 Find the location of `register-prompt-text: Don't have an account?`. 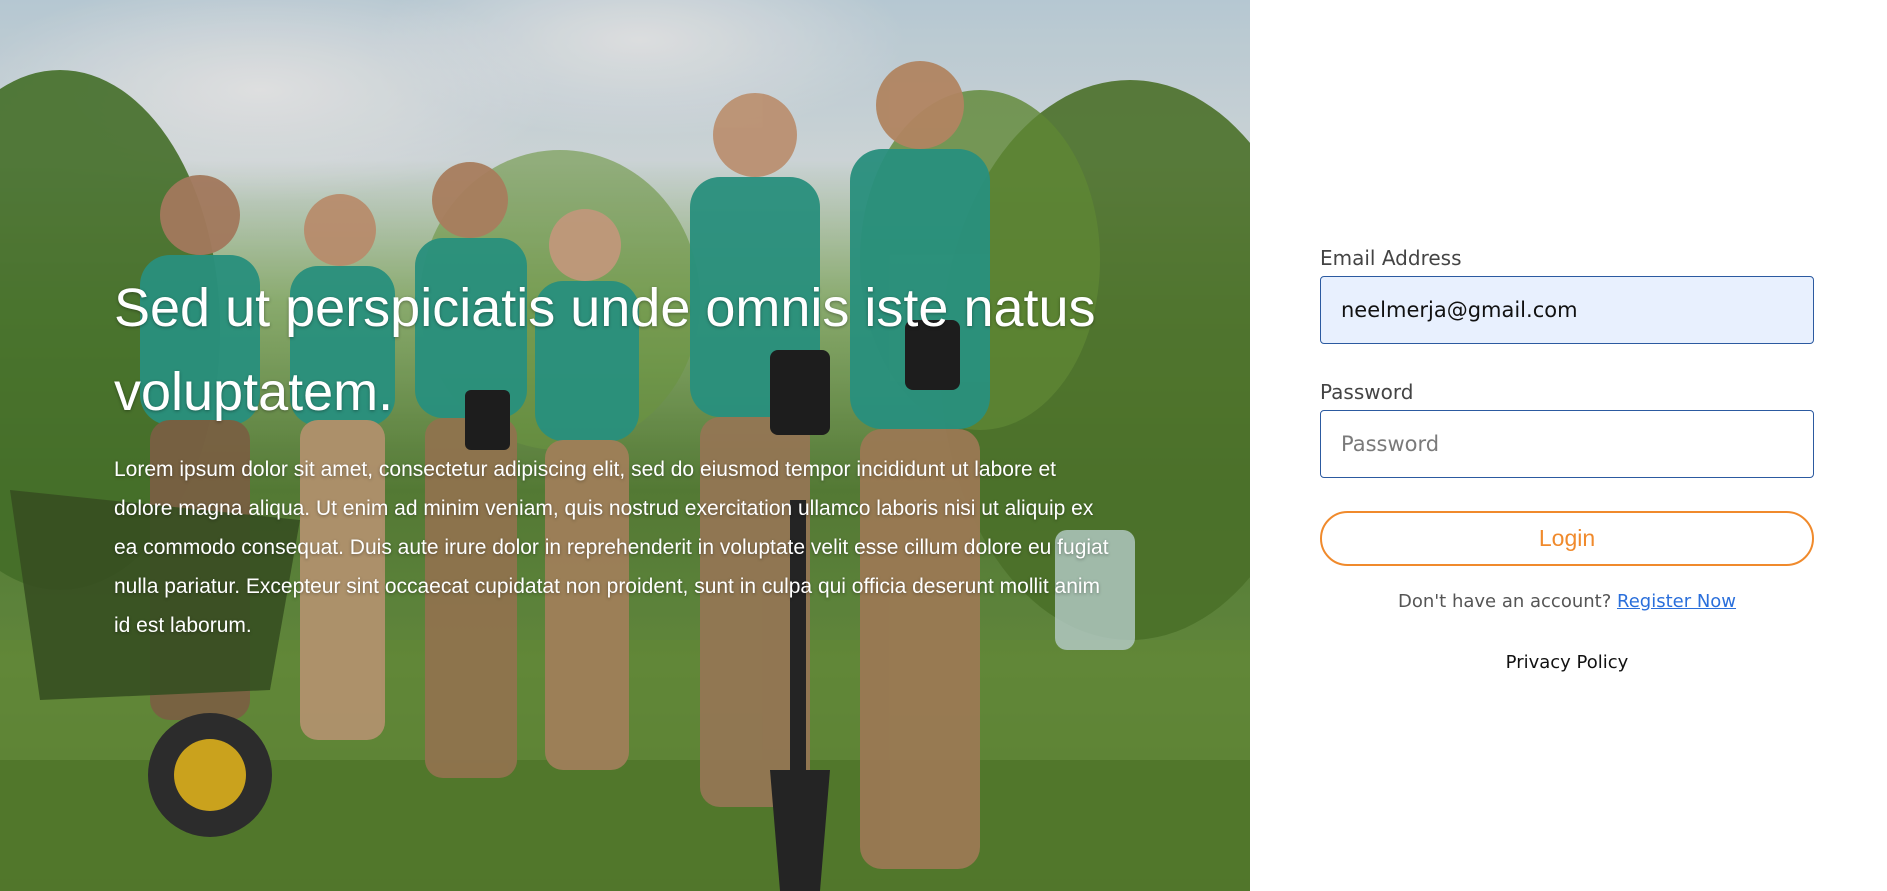

register-prompt-text: Don't have an account? is located at coordinates (1507, 601).